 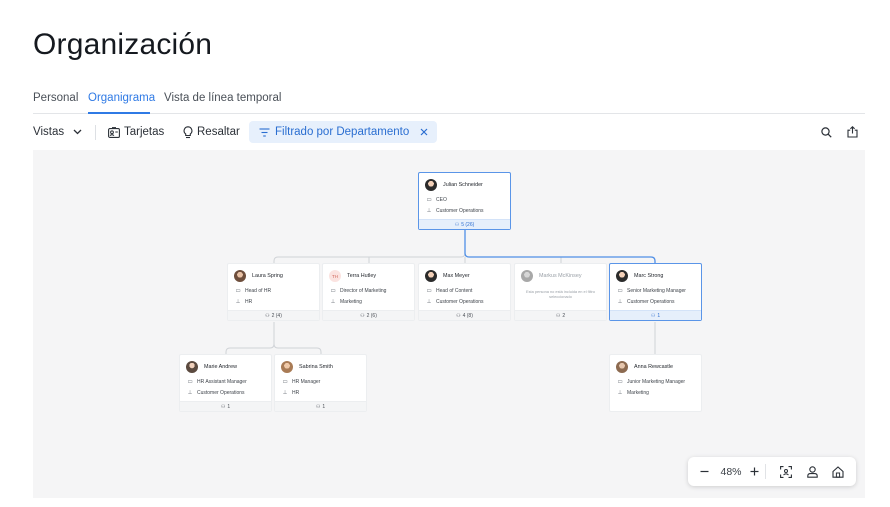 I want to click on person-name: Julian Schneider, so click(x=463, y=185).